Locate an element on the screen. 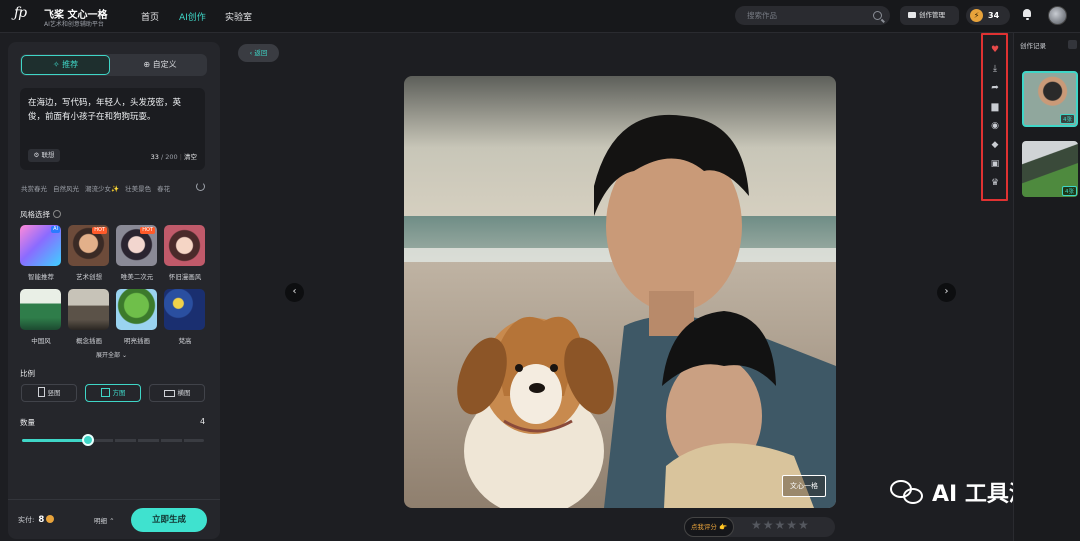 The height and width of the screenshot is (541, 1080). prompt-text: 在海边，写代码，年轻人，头发茂密，英俊，前面有小孩子在和狗狗玩耍。 is located at coordinates (112, 110).